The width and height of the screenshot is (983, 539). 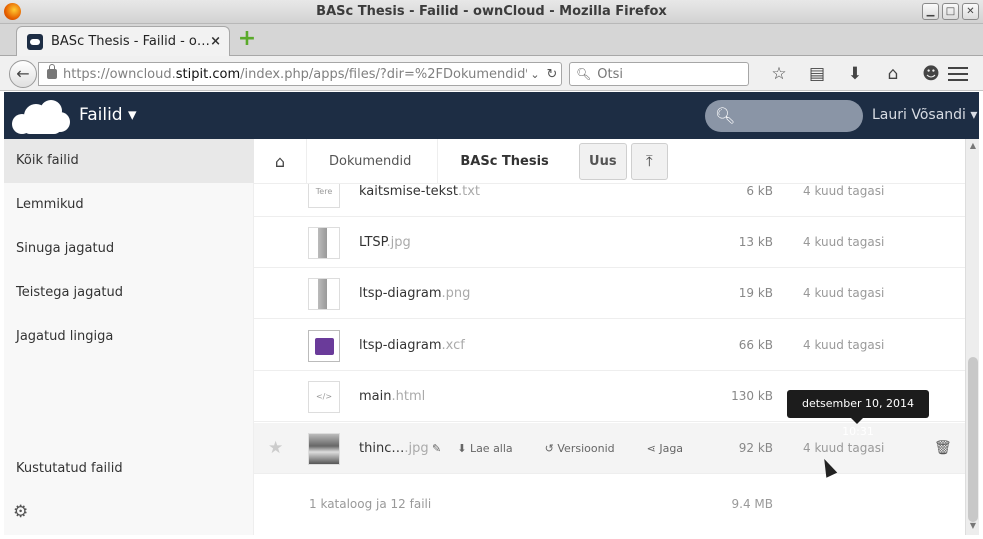 I want to click on back-button: ←, so click(x=23, y=74).